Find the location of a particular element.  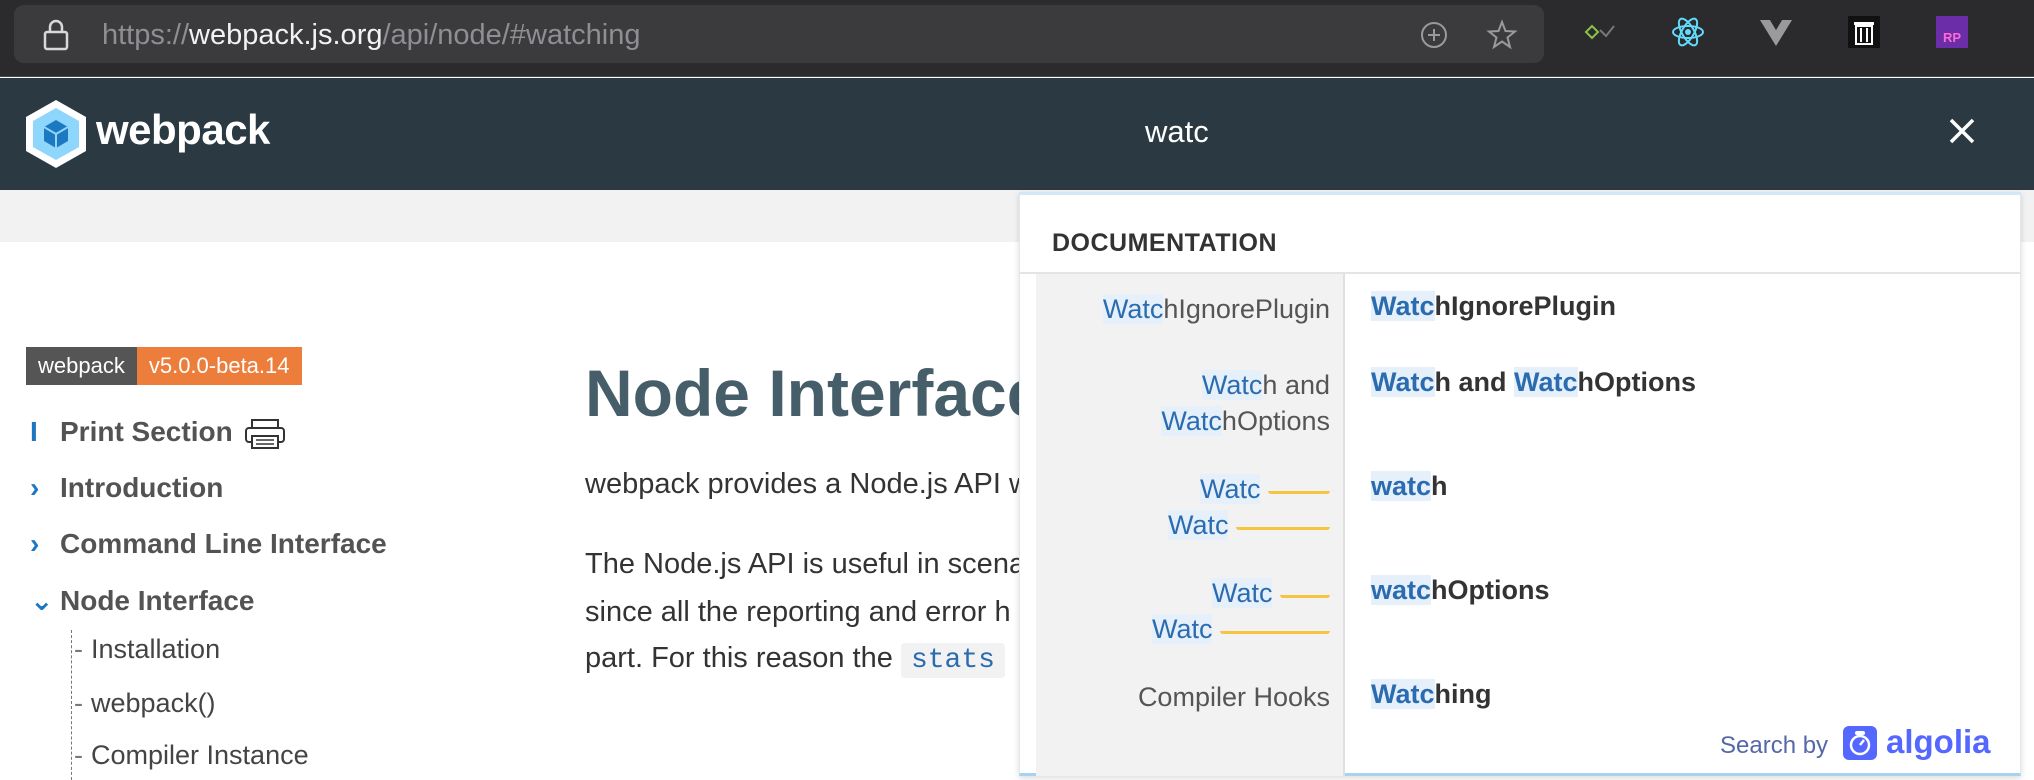

tree-line is located at coordinates (71, 705).